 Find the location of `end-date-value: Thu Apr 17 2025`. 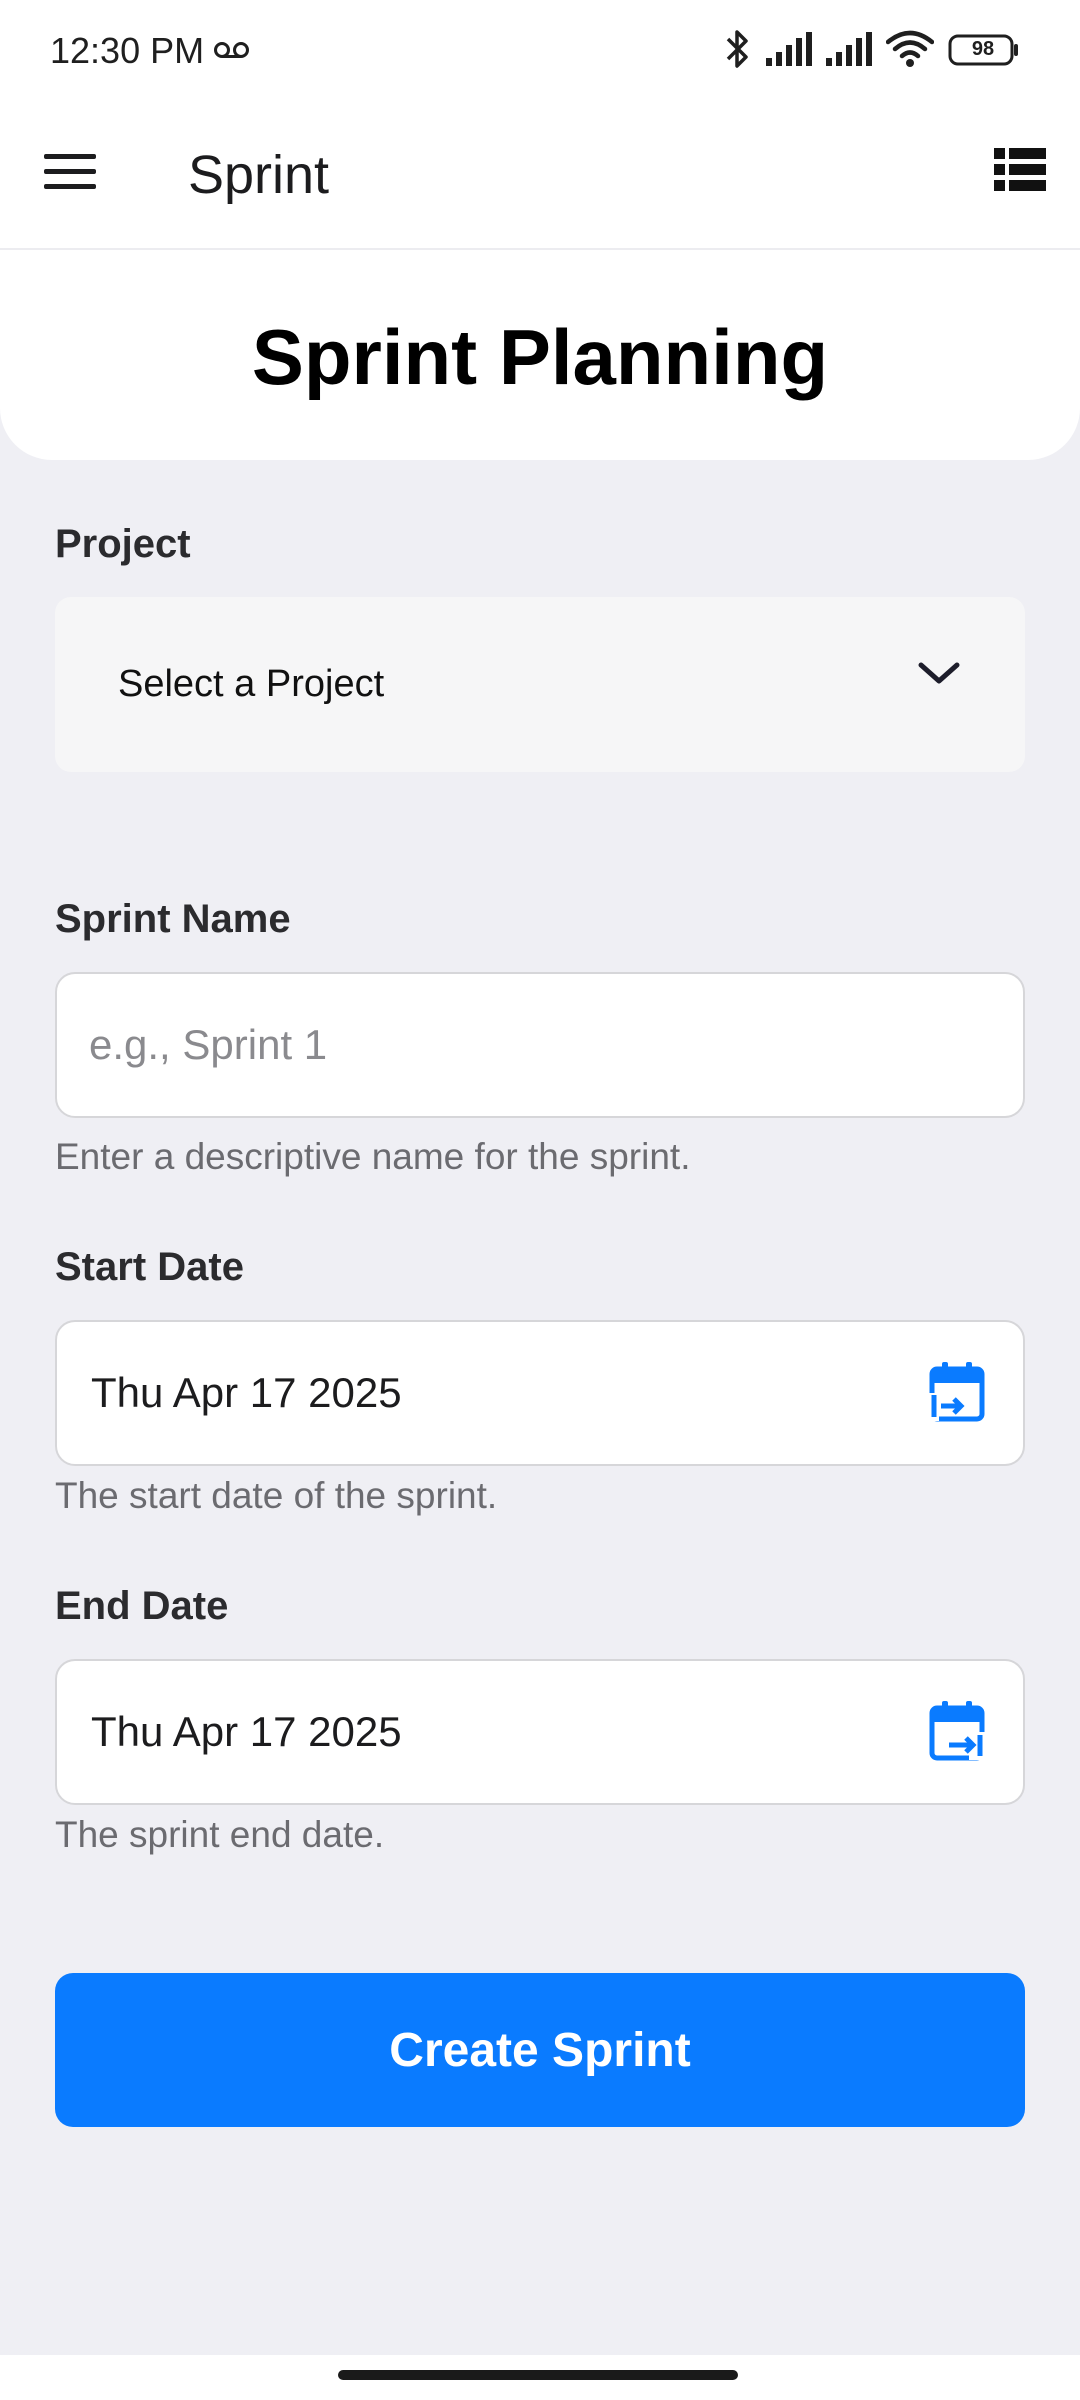

end-date-value: Thu Apr 17 2025 is located at coordinates (246, 1731).